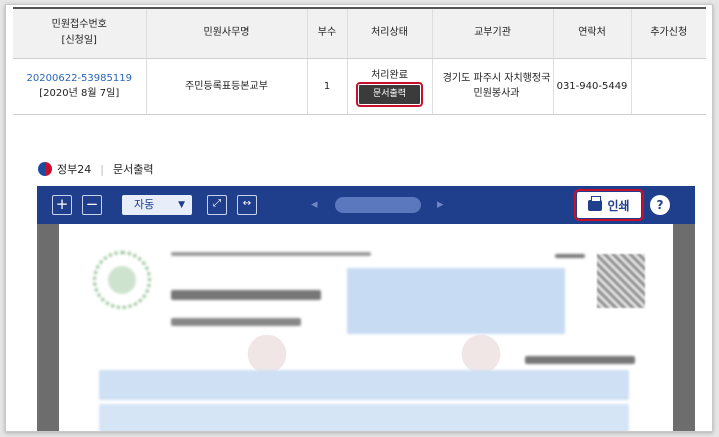 This screenshot has width=719, height=437. I want to click on prev-page-icon: ◂, so click(314, 205).